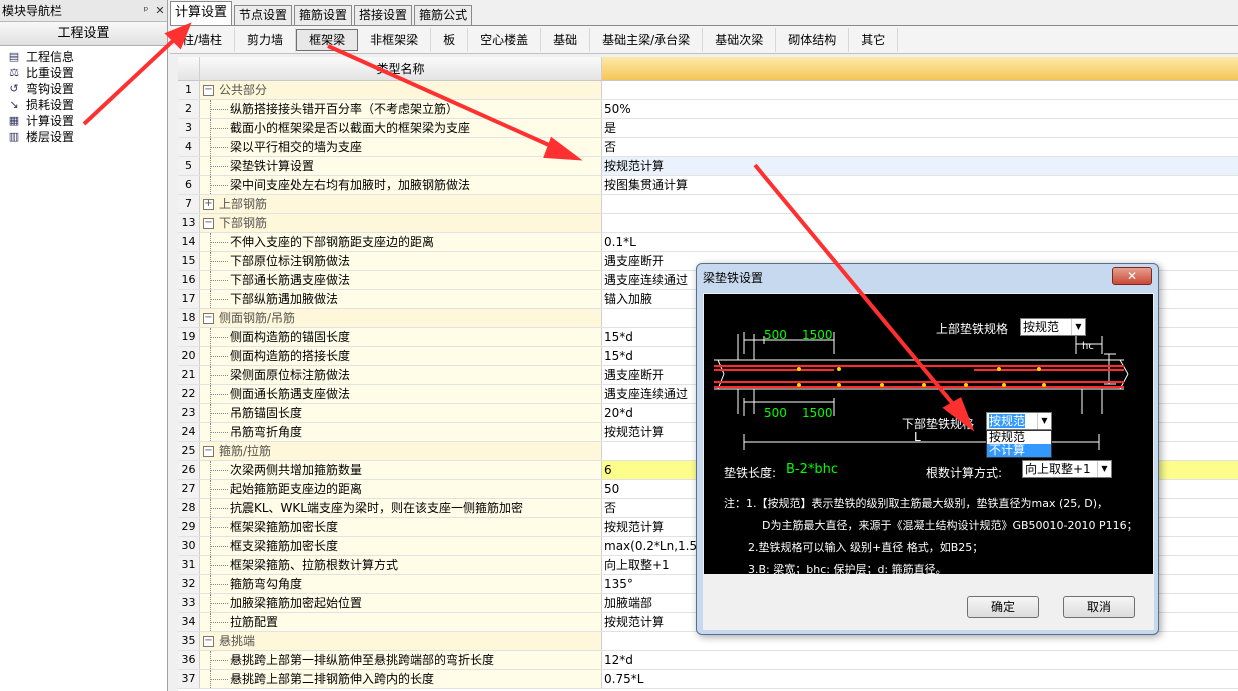  Describe the element at coordinates (920, 166) in the screenshot. I see `row-value: 按规范计算` at that location.